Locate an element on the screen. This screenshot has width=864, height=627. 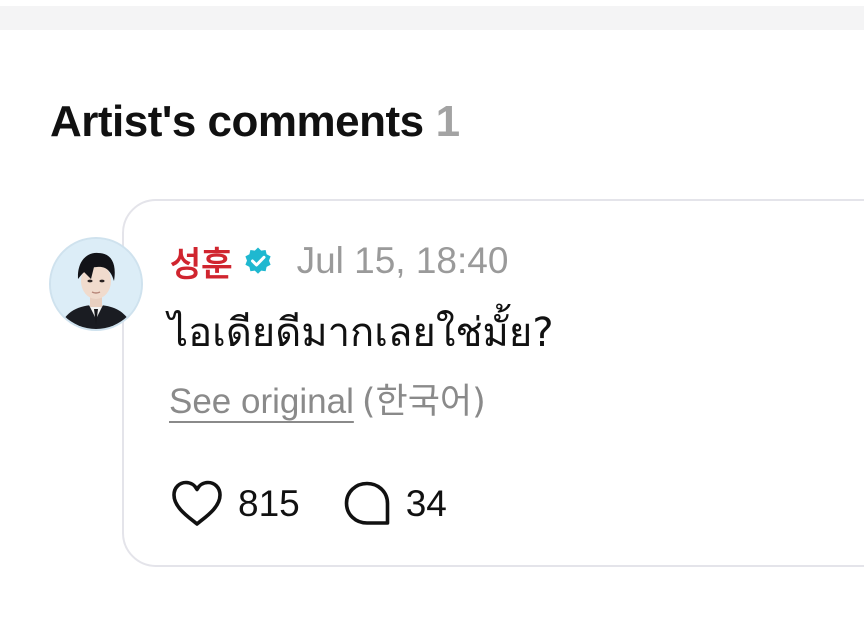
section-title-label: Artist's comments is located at coordinates (237, 121).